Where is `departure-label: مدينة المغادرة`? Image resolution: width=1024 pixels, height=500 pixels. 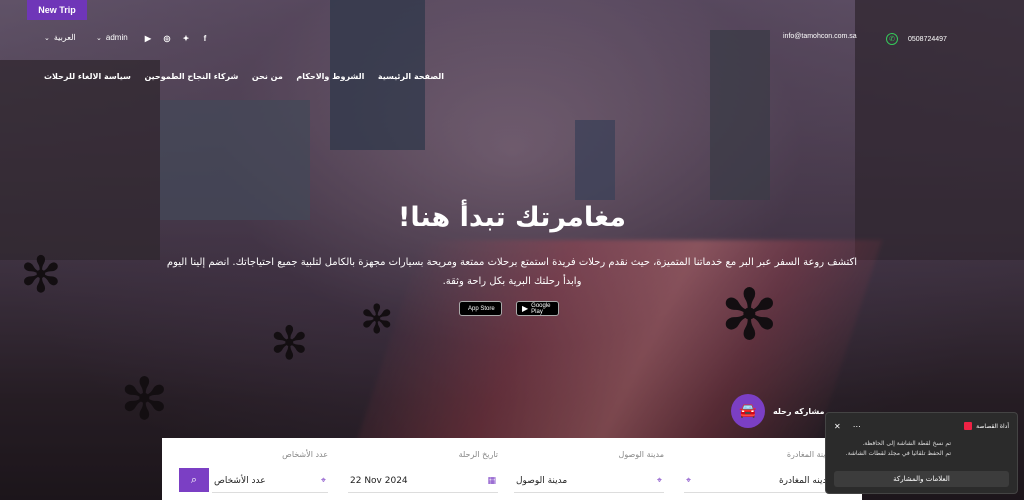
departure-label: مدينة المغادرة is located at coordinates (810, 454).